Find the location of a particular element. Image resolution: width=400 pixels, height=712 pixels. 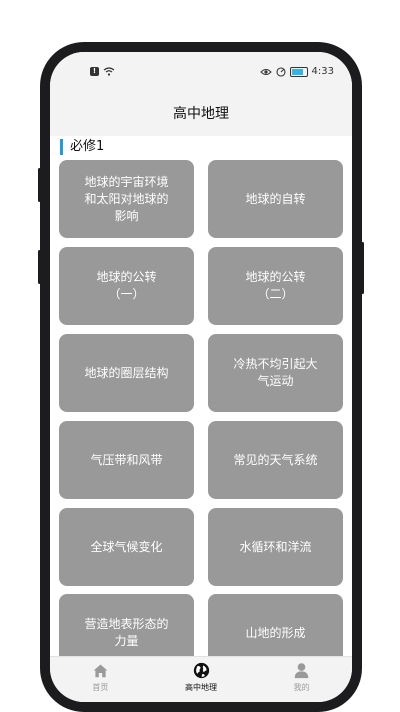

topic-card: 冷热不均引起大 气运动 is located at coordinates (275, 373).